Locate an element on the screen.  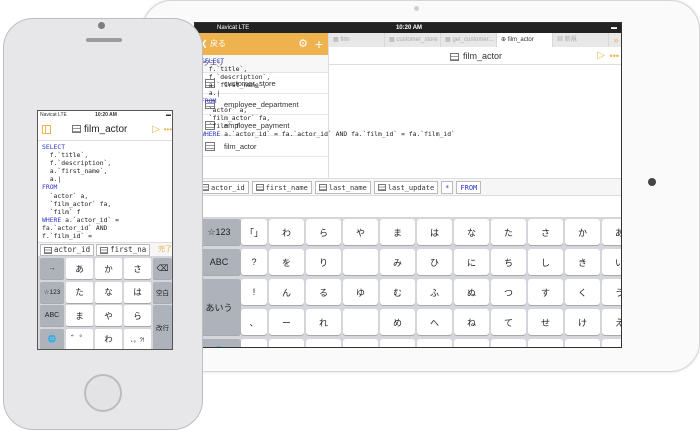
kb-punct-key: ! is located at coordinates (254, 292).